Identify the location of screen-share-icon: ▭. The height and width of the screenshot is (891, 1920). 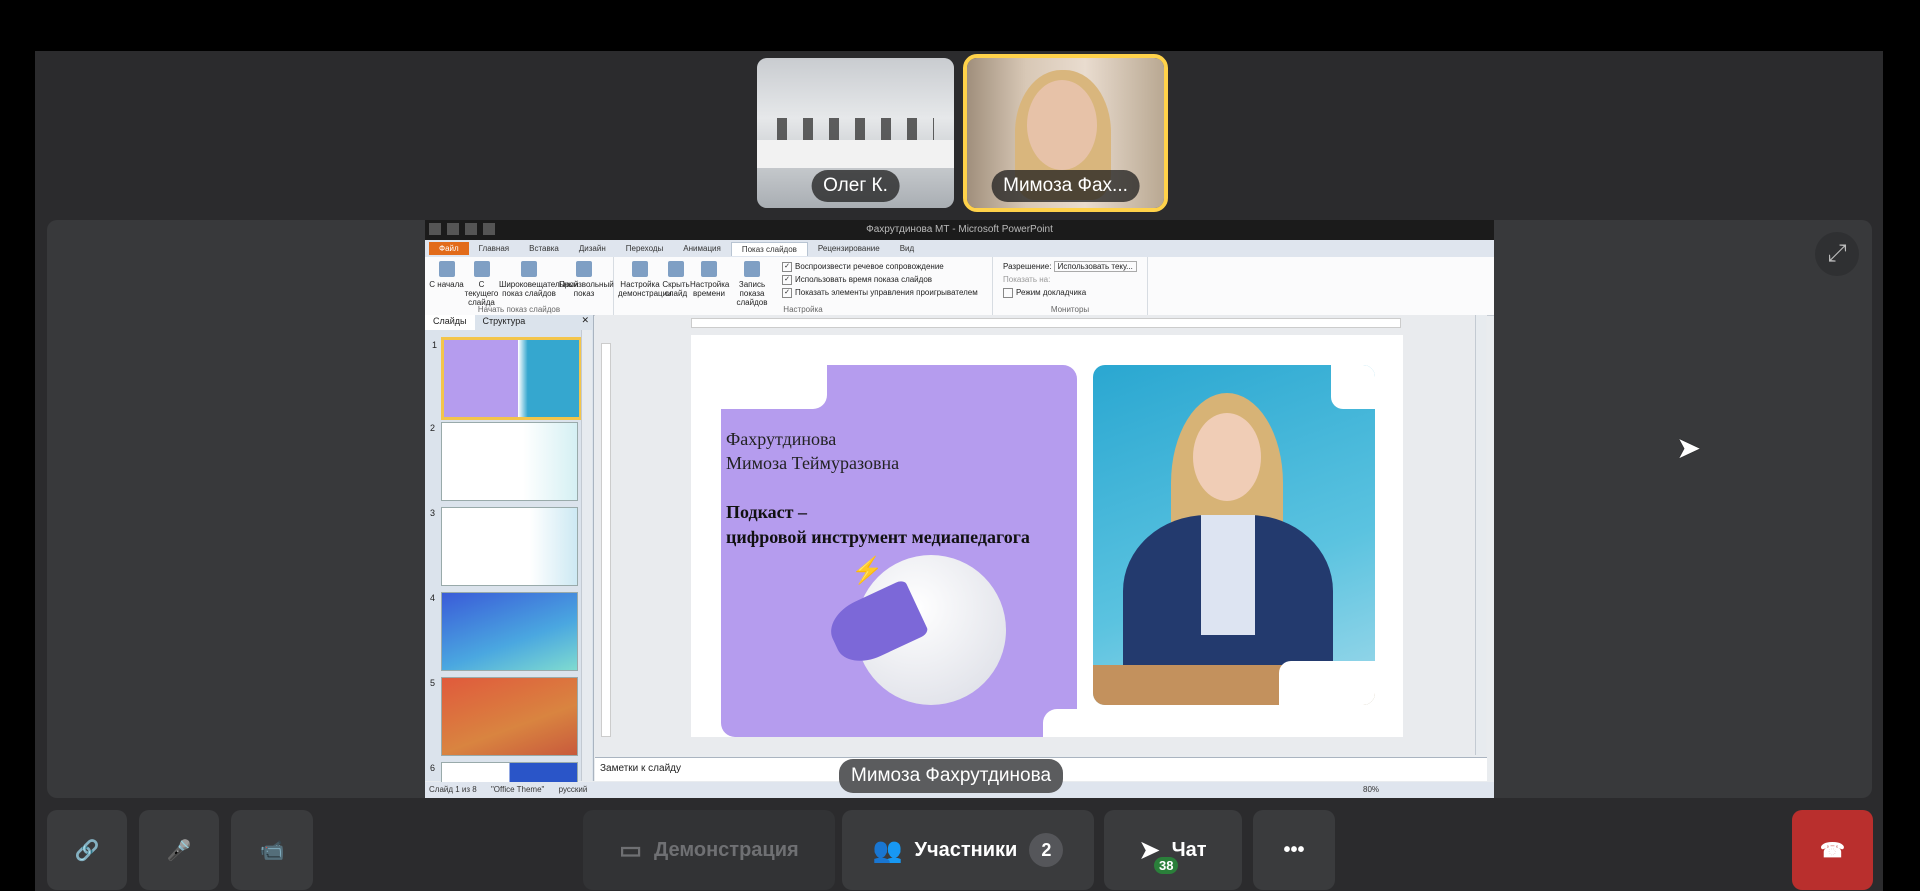
(630, 850).